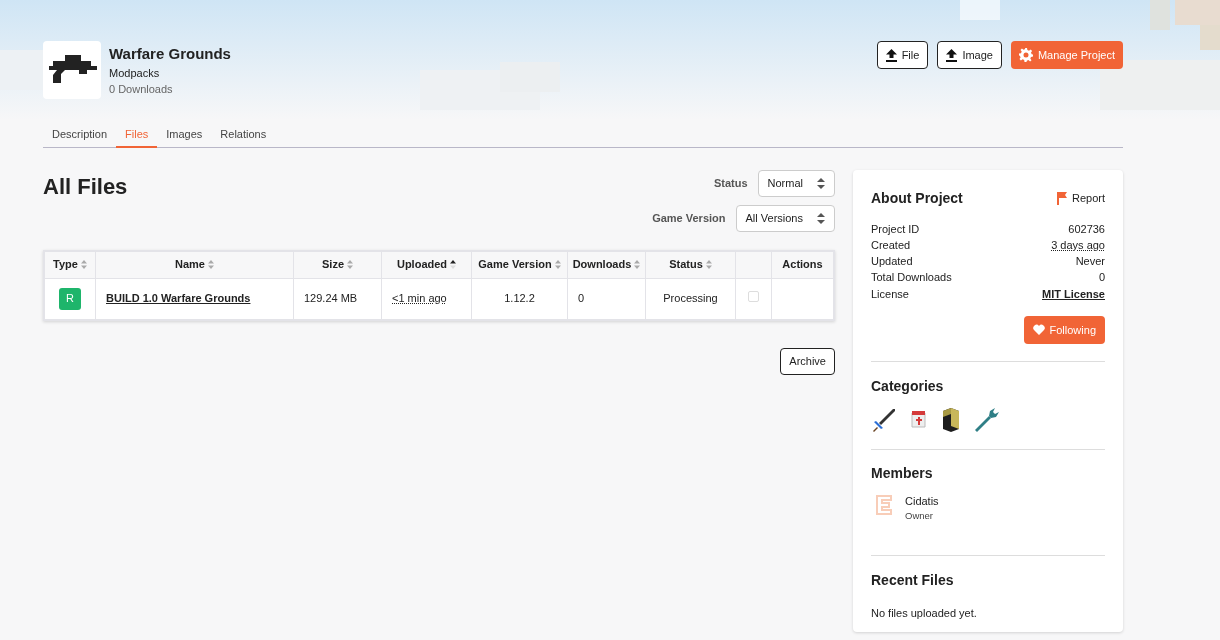  Describe the element at coordinates (519, 298) in the screenshot. I see `table-cell: 1.12.2` at that location.